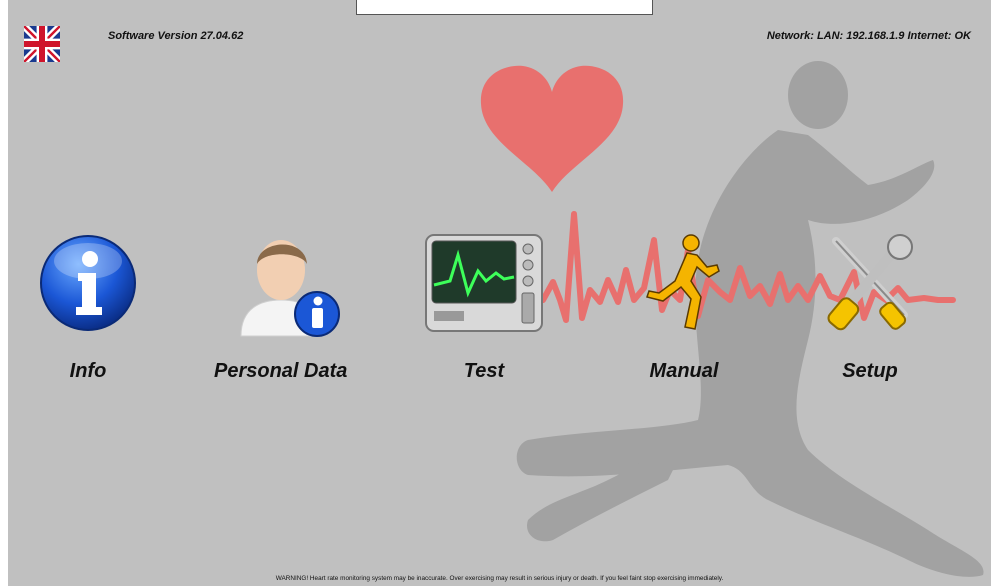 This screenshot has height=586, width=991. Describe the element at coordinates (504, 7) in the screenshot. I see `top-text-field` at that location.